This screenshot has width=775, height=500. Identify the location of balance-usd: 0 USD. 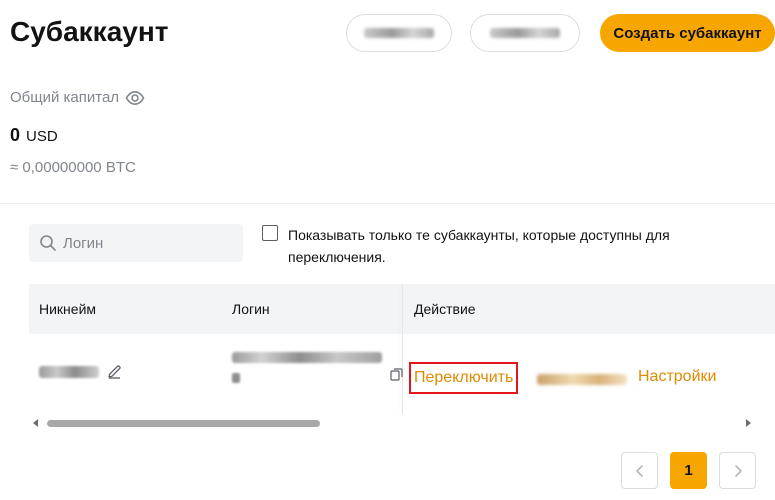
(34, 135).